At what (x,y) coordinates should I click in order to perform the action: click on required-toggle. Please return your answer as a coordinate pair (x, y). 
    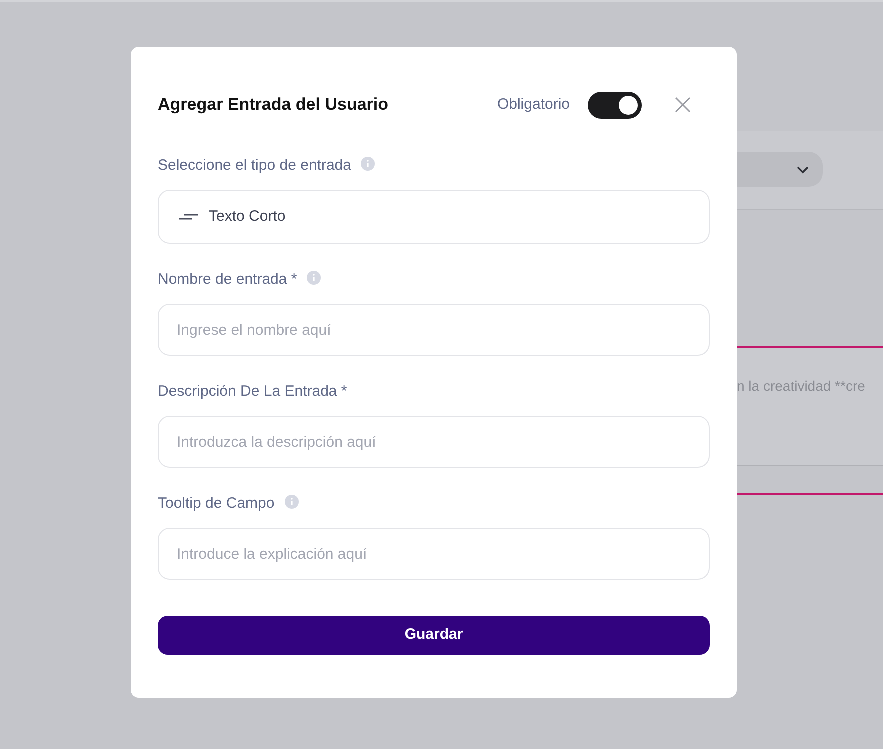
    Looking at the image, I should click on (615, 105).